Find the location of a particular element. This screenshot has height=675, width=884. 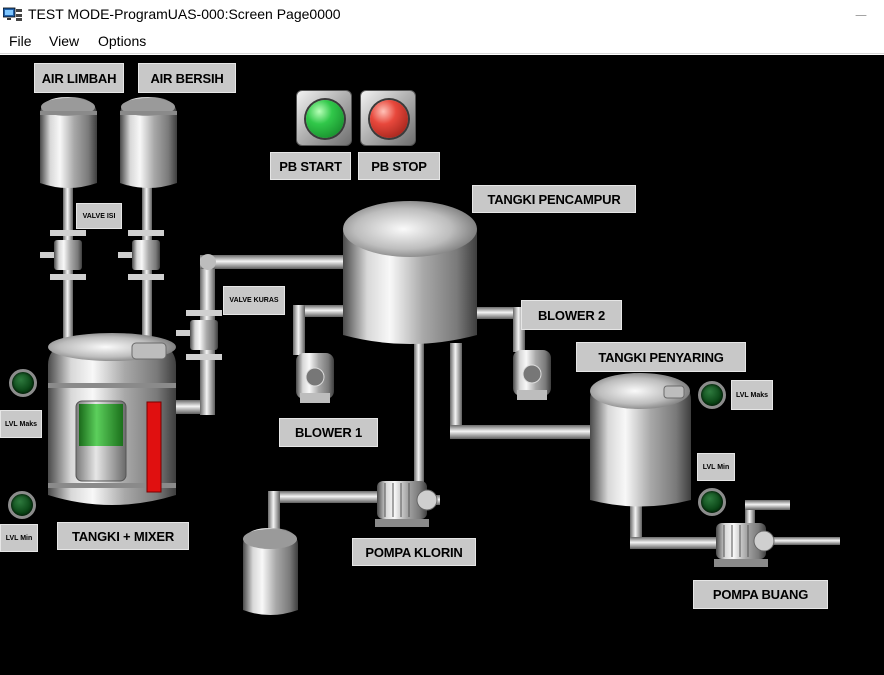

stop-lamp is located at coordinates (389, 119).